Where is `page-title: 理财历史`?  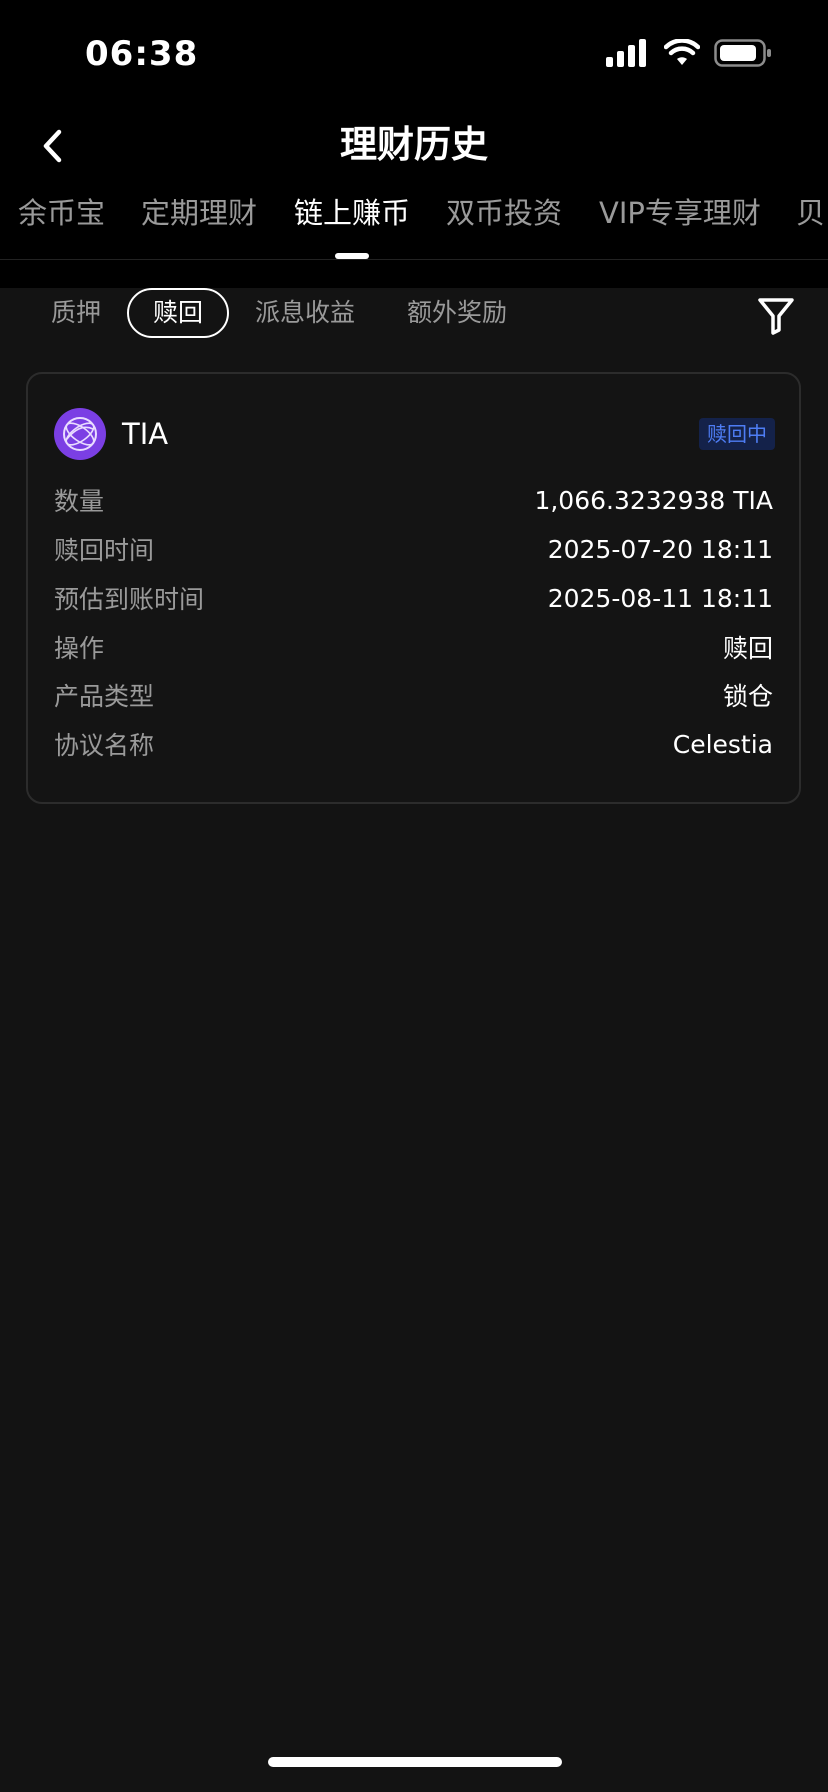 page-title: 理财历史 is located at coordinates (414, 144).